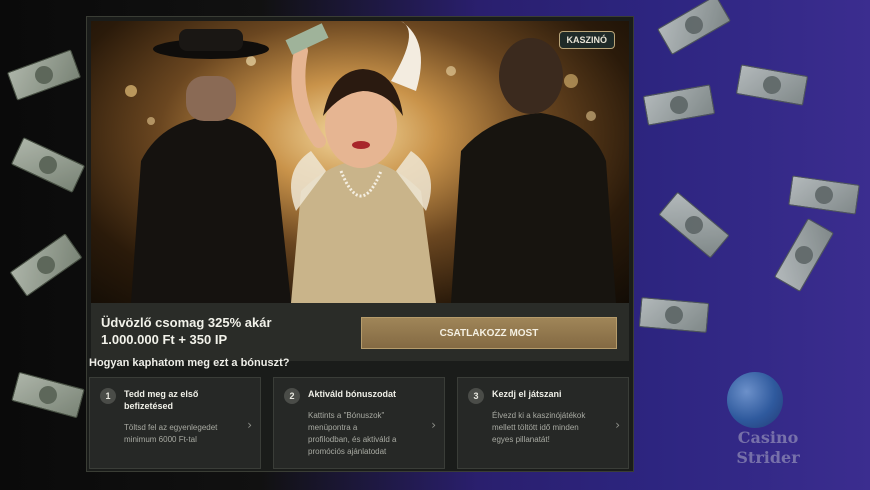 The image size is (870, 490). I want to click on step-desc-line: profilodban, és aktiváld a, so click(352, 439).